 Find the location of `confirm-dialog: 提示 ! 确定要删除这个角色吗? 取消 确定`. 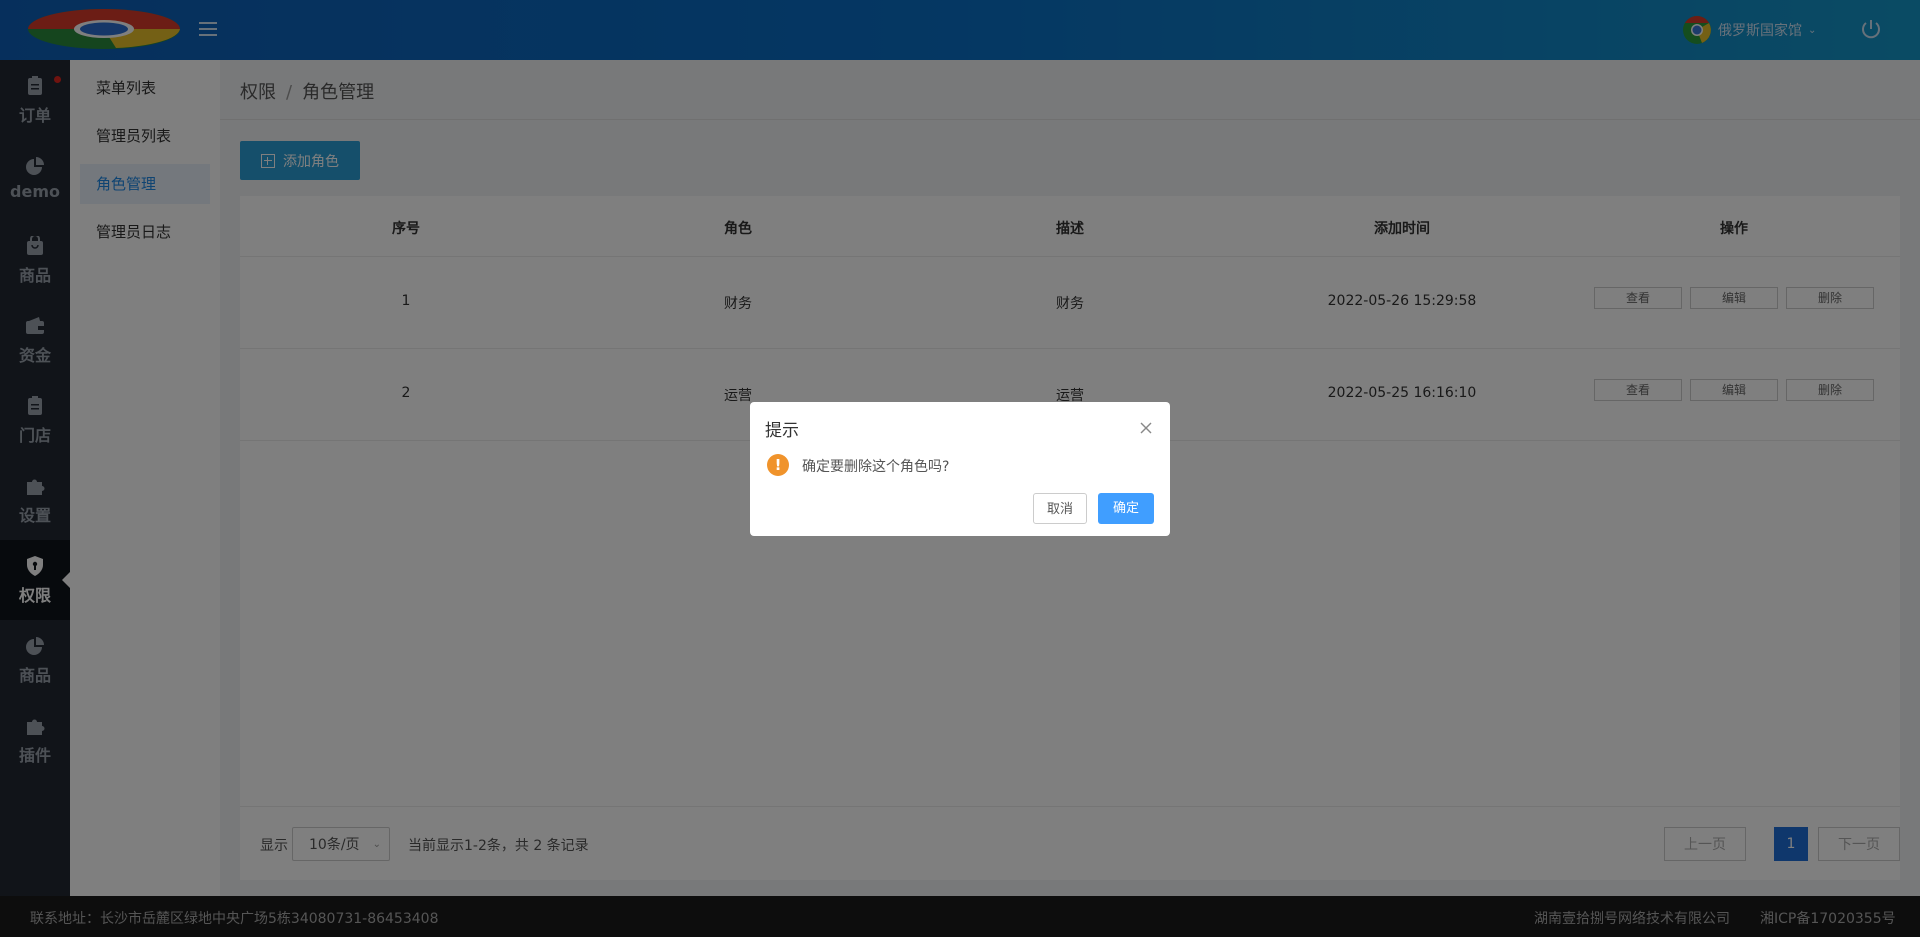

confirm-dialog: 提示 ! 确定要删除这个角色吗? 取消 确定 is located at coordinates (960, 469).